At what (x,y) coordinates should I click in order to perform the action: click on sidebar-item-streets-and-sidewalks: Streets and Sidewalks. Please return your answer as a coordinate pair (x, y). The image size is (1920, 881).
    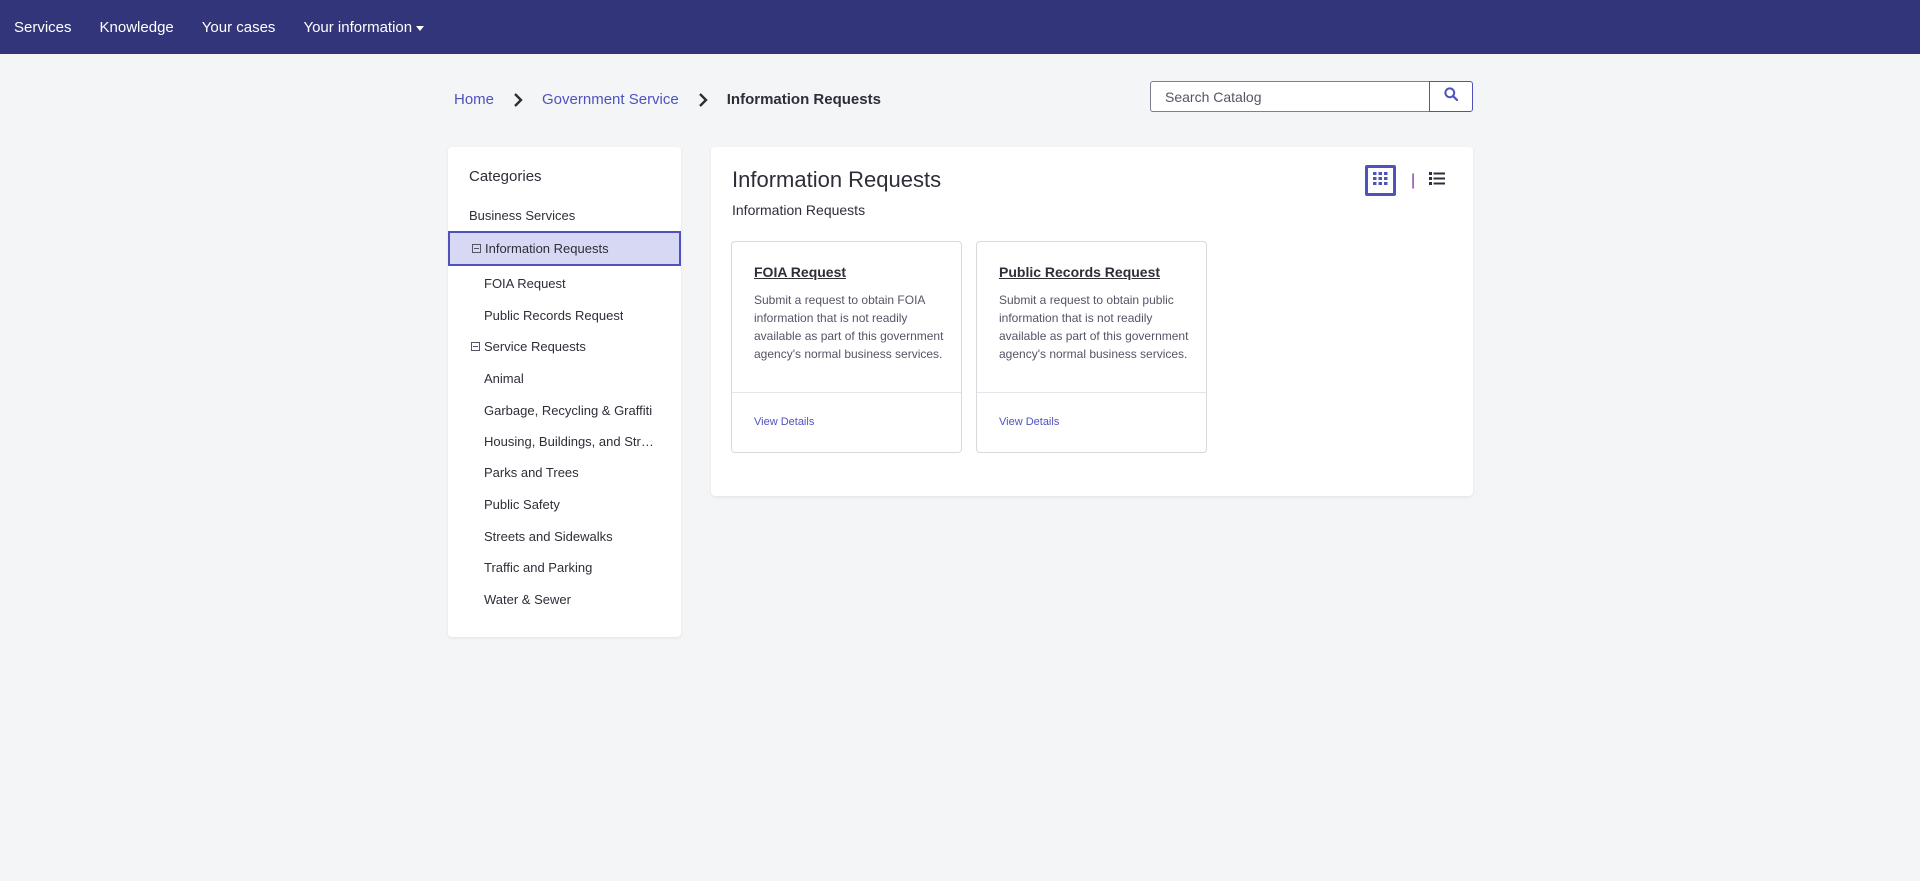
    Looking at the image, I should click on (564, 536).